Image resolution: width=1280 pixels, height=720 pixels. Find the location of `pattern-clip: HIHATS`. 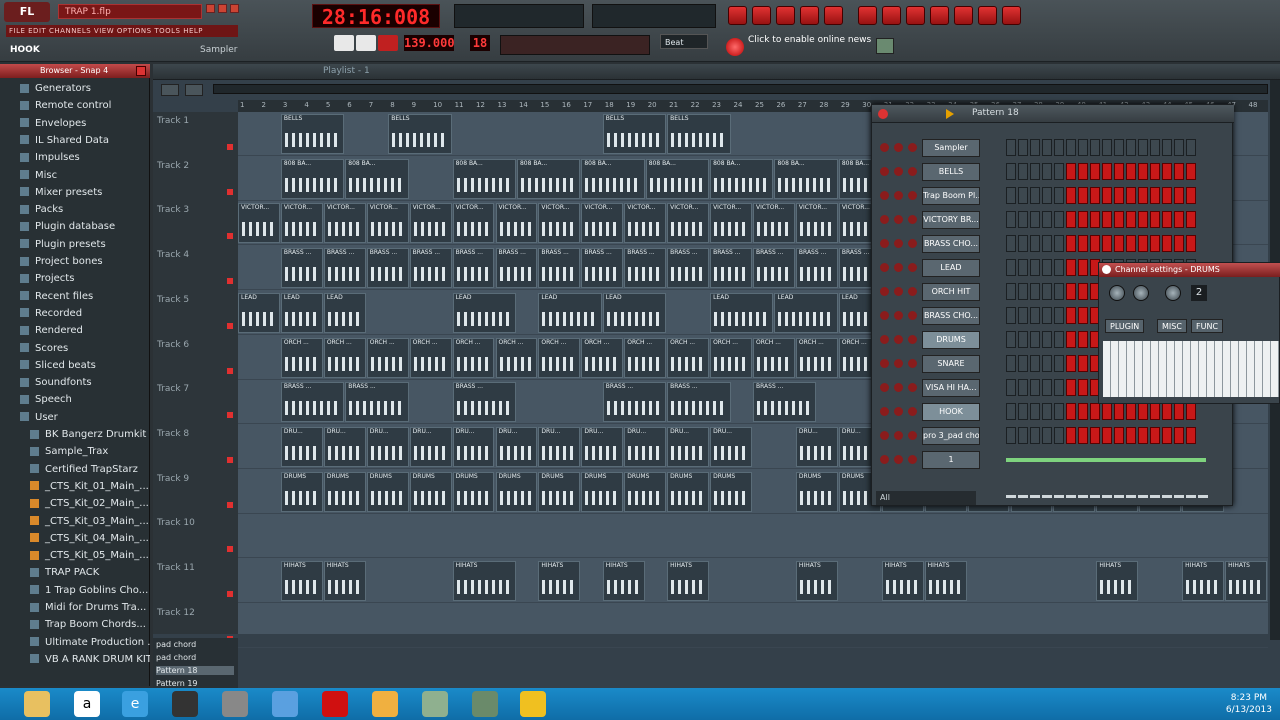

pattern-clip: HIHATS is located at coordinates (1246, 581).